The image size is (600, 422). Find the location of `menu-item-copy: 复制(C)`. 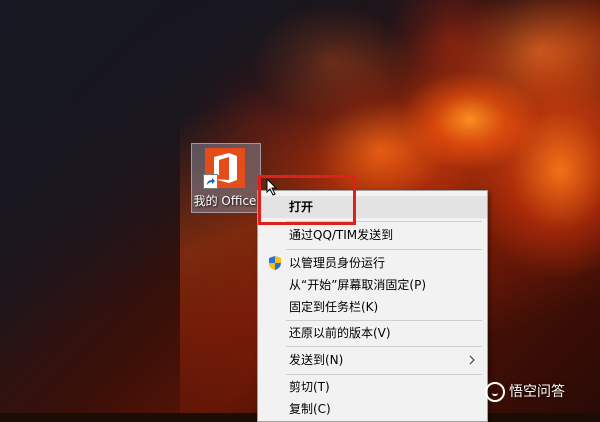

menu-item-copy: 复制(C) is located at coordinates (372, 409).